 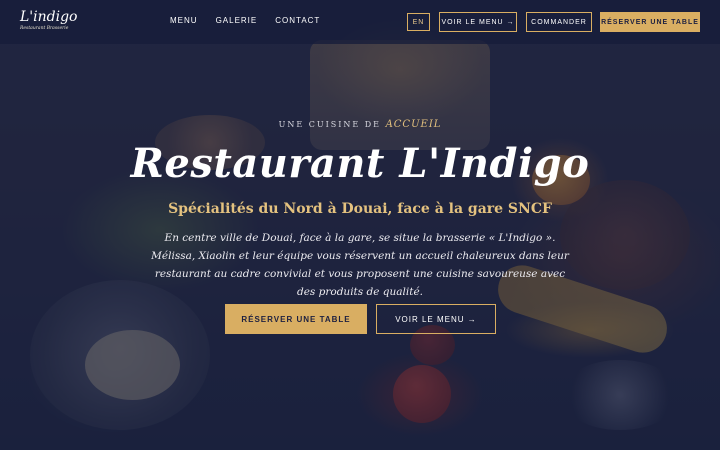 I want to click on main-nav: MENU GALERIE CONTACT, so click(x=245, y=20).